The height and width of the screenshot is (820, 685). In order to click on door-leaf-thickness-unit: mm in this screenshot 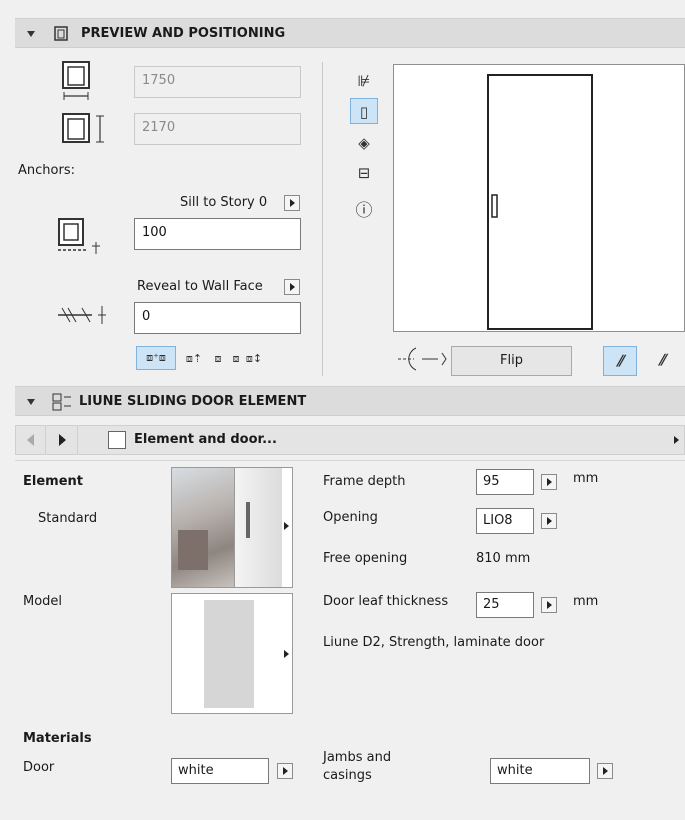, I will do `click(586, 601)`.